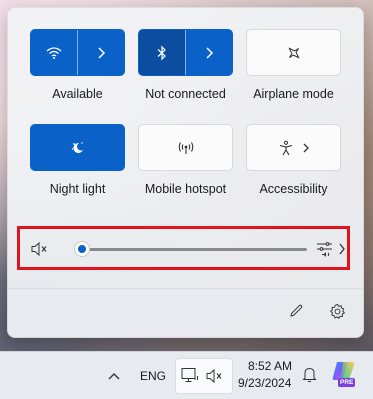 Image resolution: width=373 pixels, height=399 pixels. I want to click on copilot-preview-badge: PRE, so click(347, 382).